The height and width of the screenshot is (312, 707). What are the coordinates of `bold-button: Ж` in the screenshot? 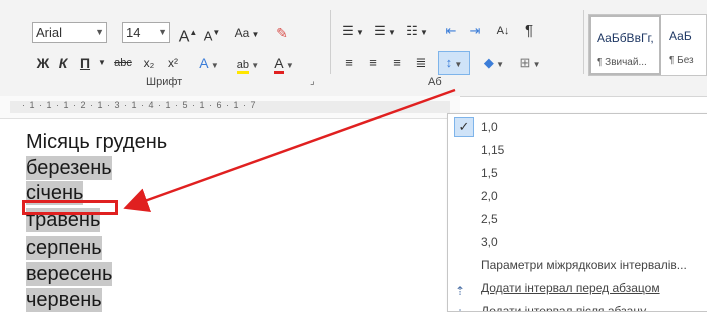 It's located at (43, 63).